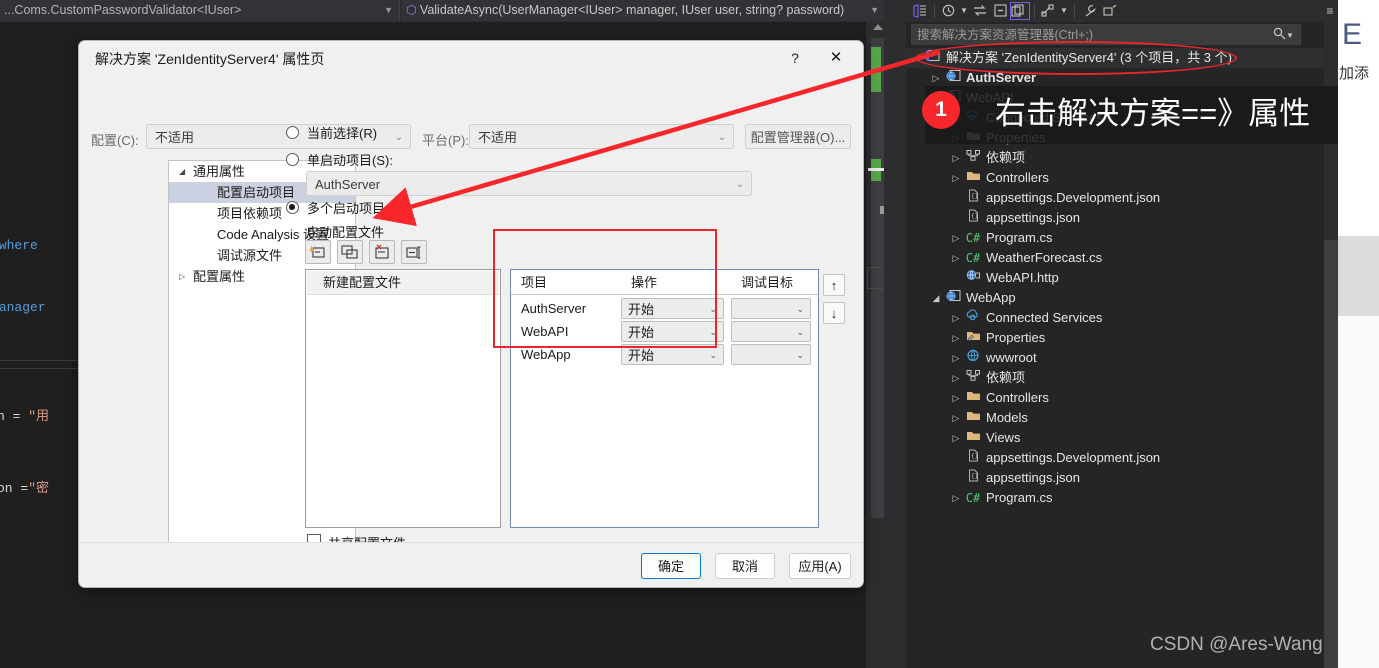 The image size is (1379, 668). I want to click on tree-node-label: appsettings.json, so click(1033, 217).